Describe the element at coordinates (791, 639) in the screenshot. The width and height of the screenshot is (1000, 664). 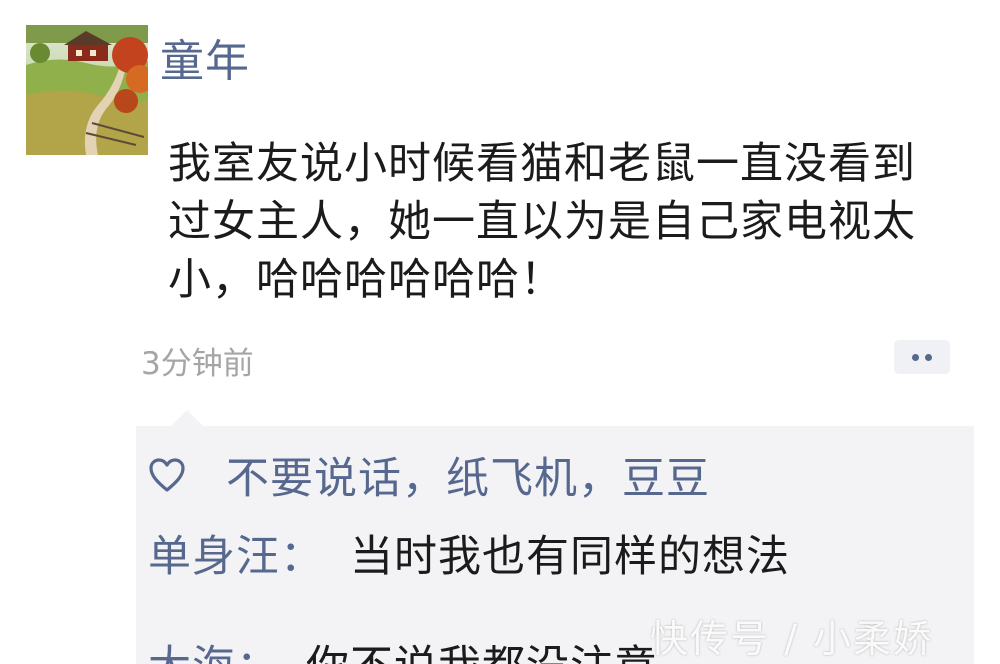
I see `watermark: 快传号 / 小柔娇` at that location.